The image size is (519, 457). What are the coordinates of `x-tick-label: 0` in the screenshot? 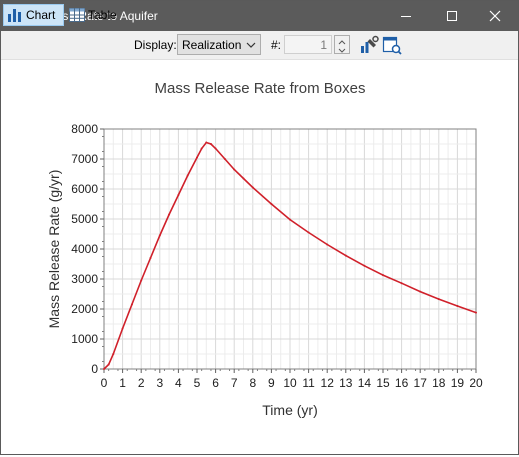 It's located at (104, 383).